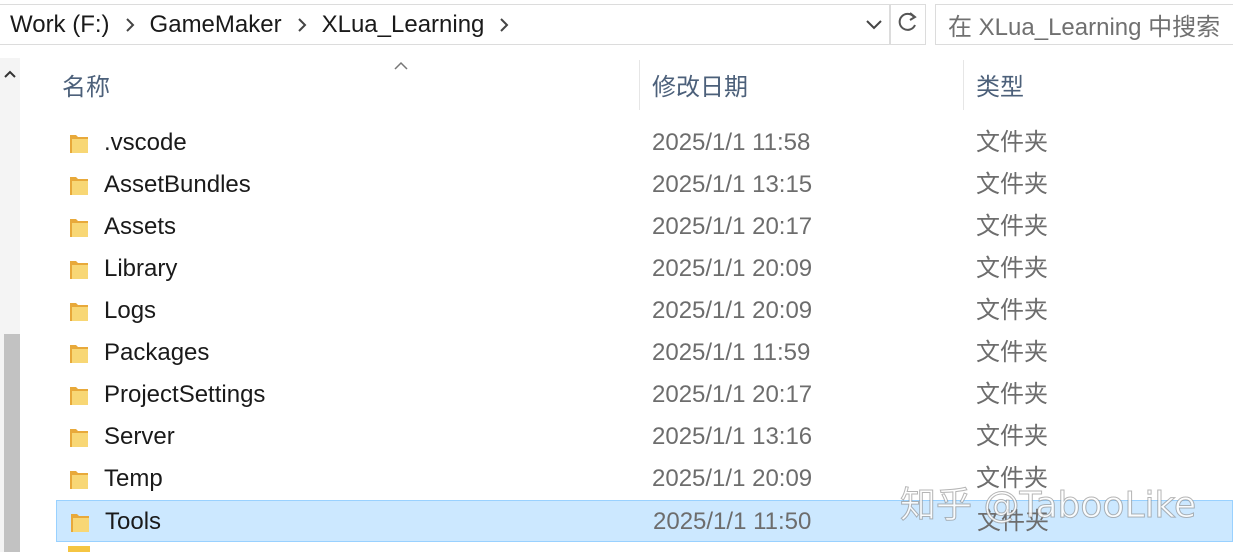 The image size is (1233, 552). What do you see at coordinates (644, 84) in the screenshot?
I see `column-header-row: 名称 修改日期 类型` at bounding box center [644, 84].